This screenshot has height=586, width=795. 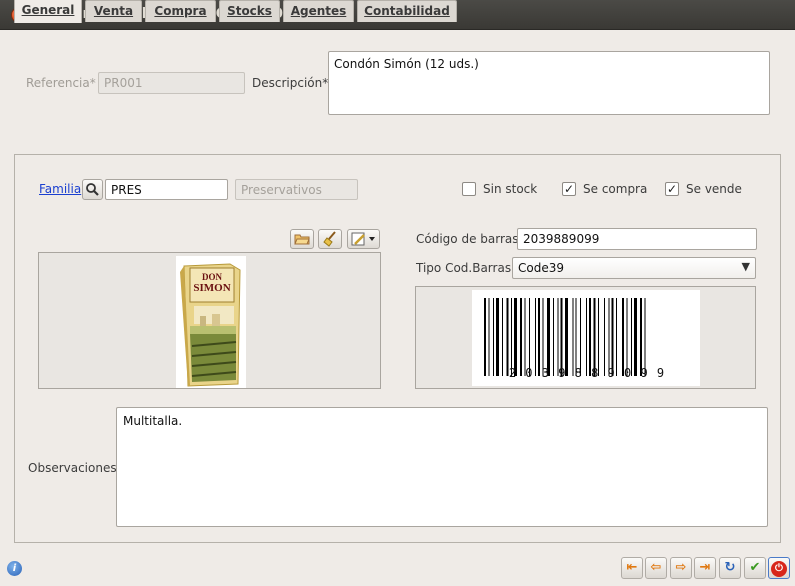 I want to click on clear-image-button, so click(x=330, y=239).